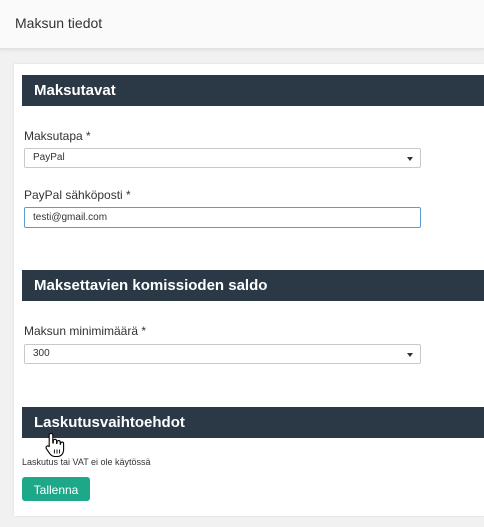  What do you see at coordinates (55, 445) in the screenshot?
I see `hand-pointer-icon` at bounding box center [55, 445].